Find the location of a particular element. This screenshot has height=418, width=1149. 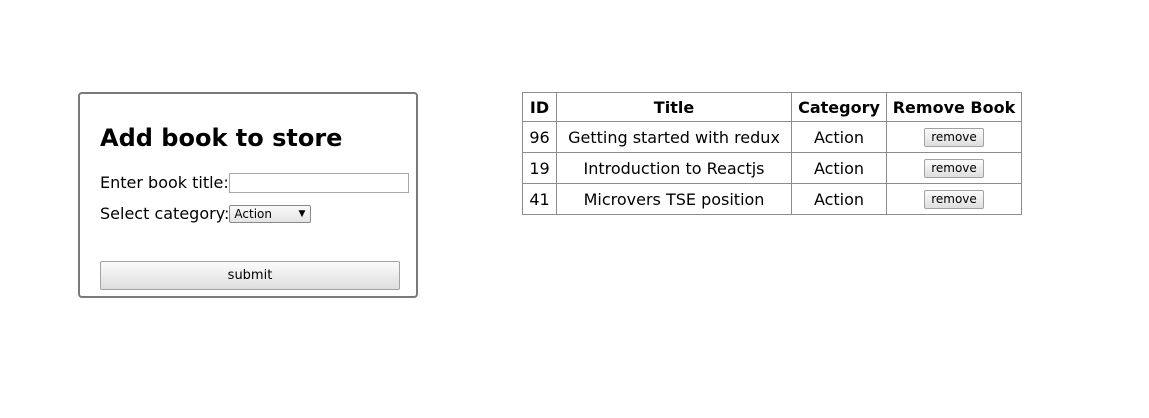

header-title: Title is located at coordinates (674, 107).